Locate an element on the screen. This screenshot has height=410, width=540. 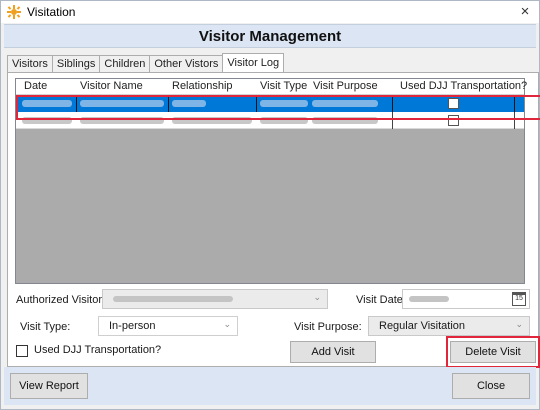
add-visit-button: Add Visit is located at coordinates (333, 352).